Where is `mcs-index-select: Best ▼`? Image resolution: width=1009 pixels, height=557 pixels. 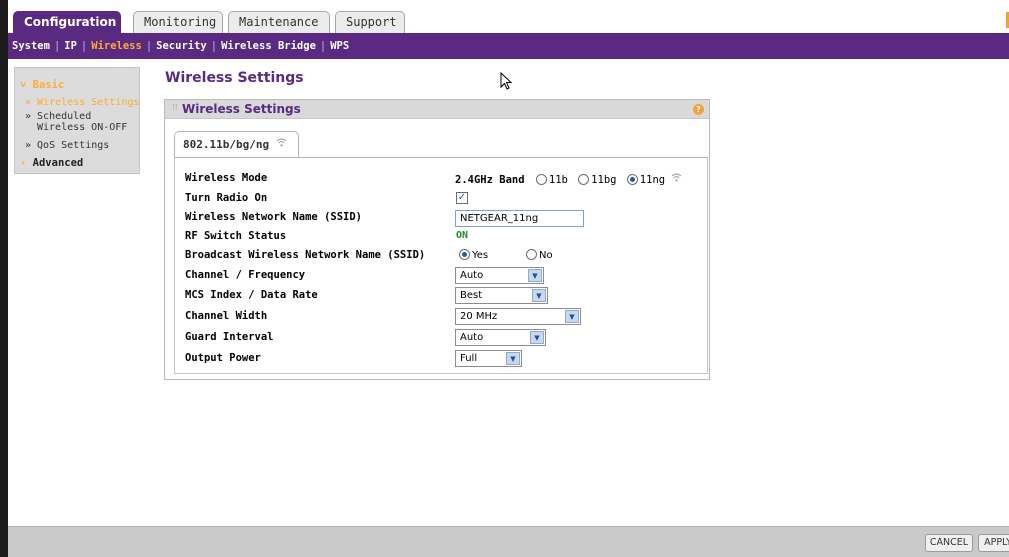
mcs-index-select: Best ▼ is located at coordinates (501, 295).